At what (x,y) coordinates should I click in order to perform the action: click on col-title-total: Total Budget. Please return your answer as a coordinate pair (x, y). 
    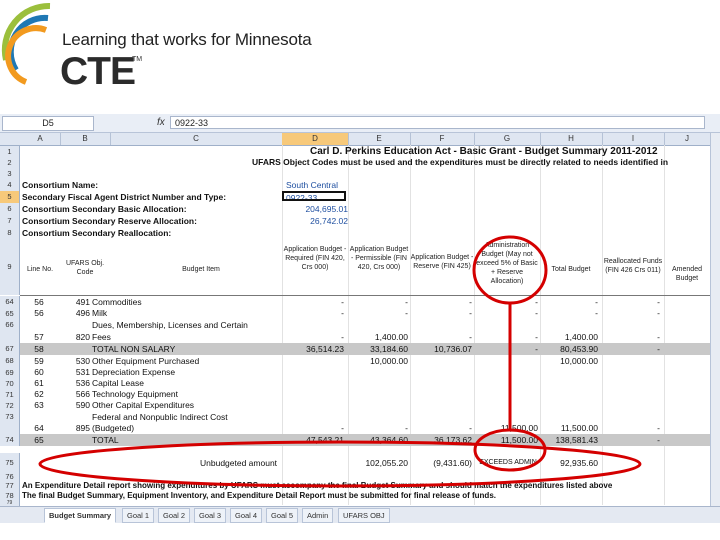
    Looking at the image, I should click on (571, 269).